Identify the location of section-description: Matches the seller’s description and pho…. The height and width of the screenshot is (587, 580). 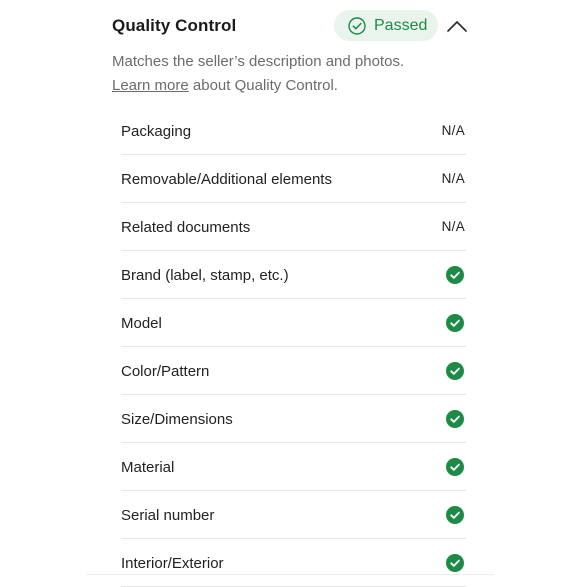
(292, 74).